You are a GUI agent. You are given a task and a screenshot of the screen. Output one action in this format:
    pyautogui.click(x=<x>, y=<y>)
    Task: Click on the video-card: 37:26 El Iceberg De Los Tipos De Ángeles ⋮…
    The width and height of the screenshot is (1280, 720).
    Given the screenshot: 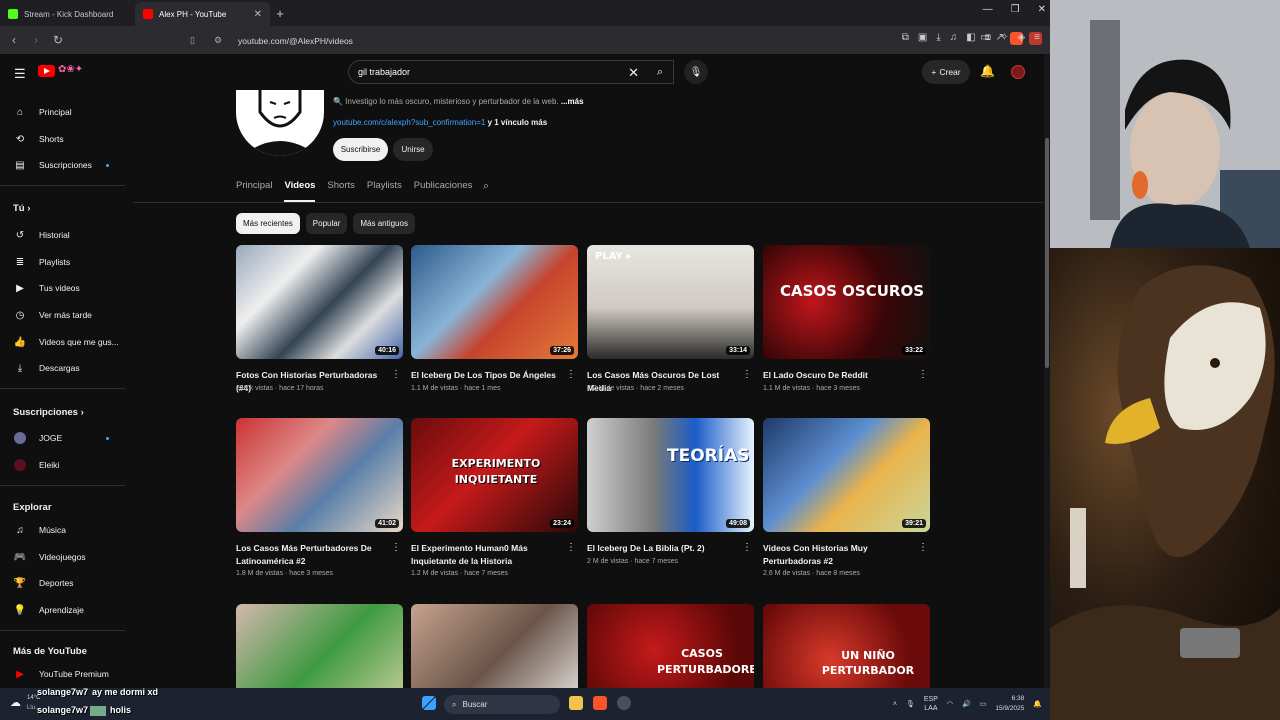 What is the action you would take?
    pyautogui.click(x=495, y=318)
    